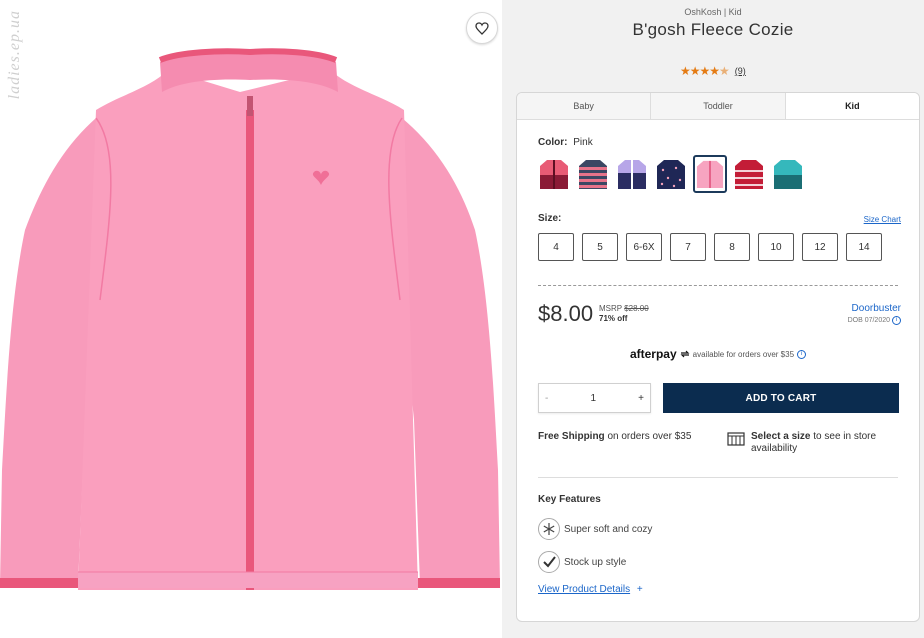 This screenshot has height=638, width=924. I want to click on review-count-link: (9), so click(740, 71).